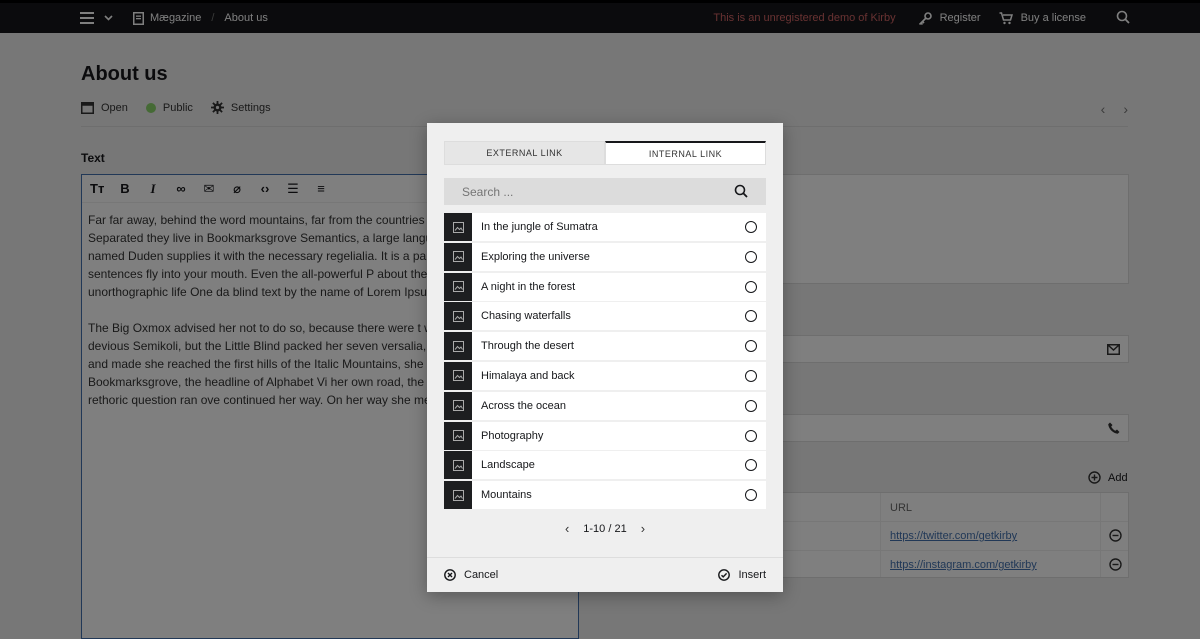 Image resolution: width=1200 pixels, height=639 pixels. What do you see at coordinates (528, 375) in the screenshot?
I see `list-item-label: Himalaya and back` at bounding box center [528, 375].